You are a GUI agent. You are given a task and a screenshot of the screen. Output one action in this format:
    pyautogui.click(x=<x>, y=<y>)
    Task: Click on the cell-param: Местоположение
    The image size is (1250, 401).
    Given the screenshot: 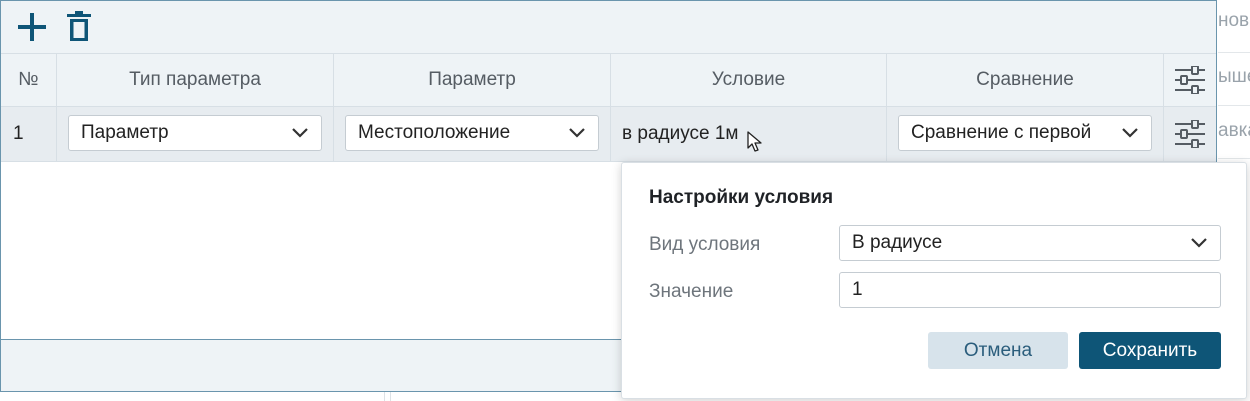 What is the action you would take?
    pyautogui.click(x=472, y=134)
    